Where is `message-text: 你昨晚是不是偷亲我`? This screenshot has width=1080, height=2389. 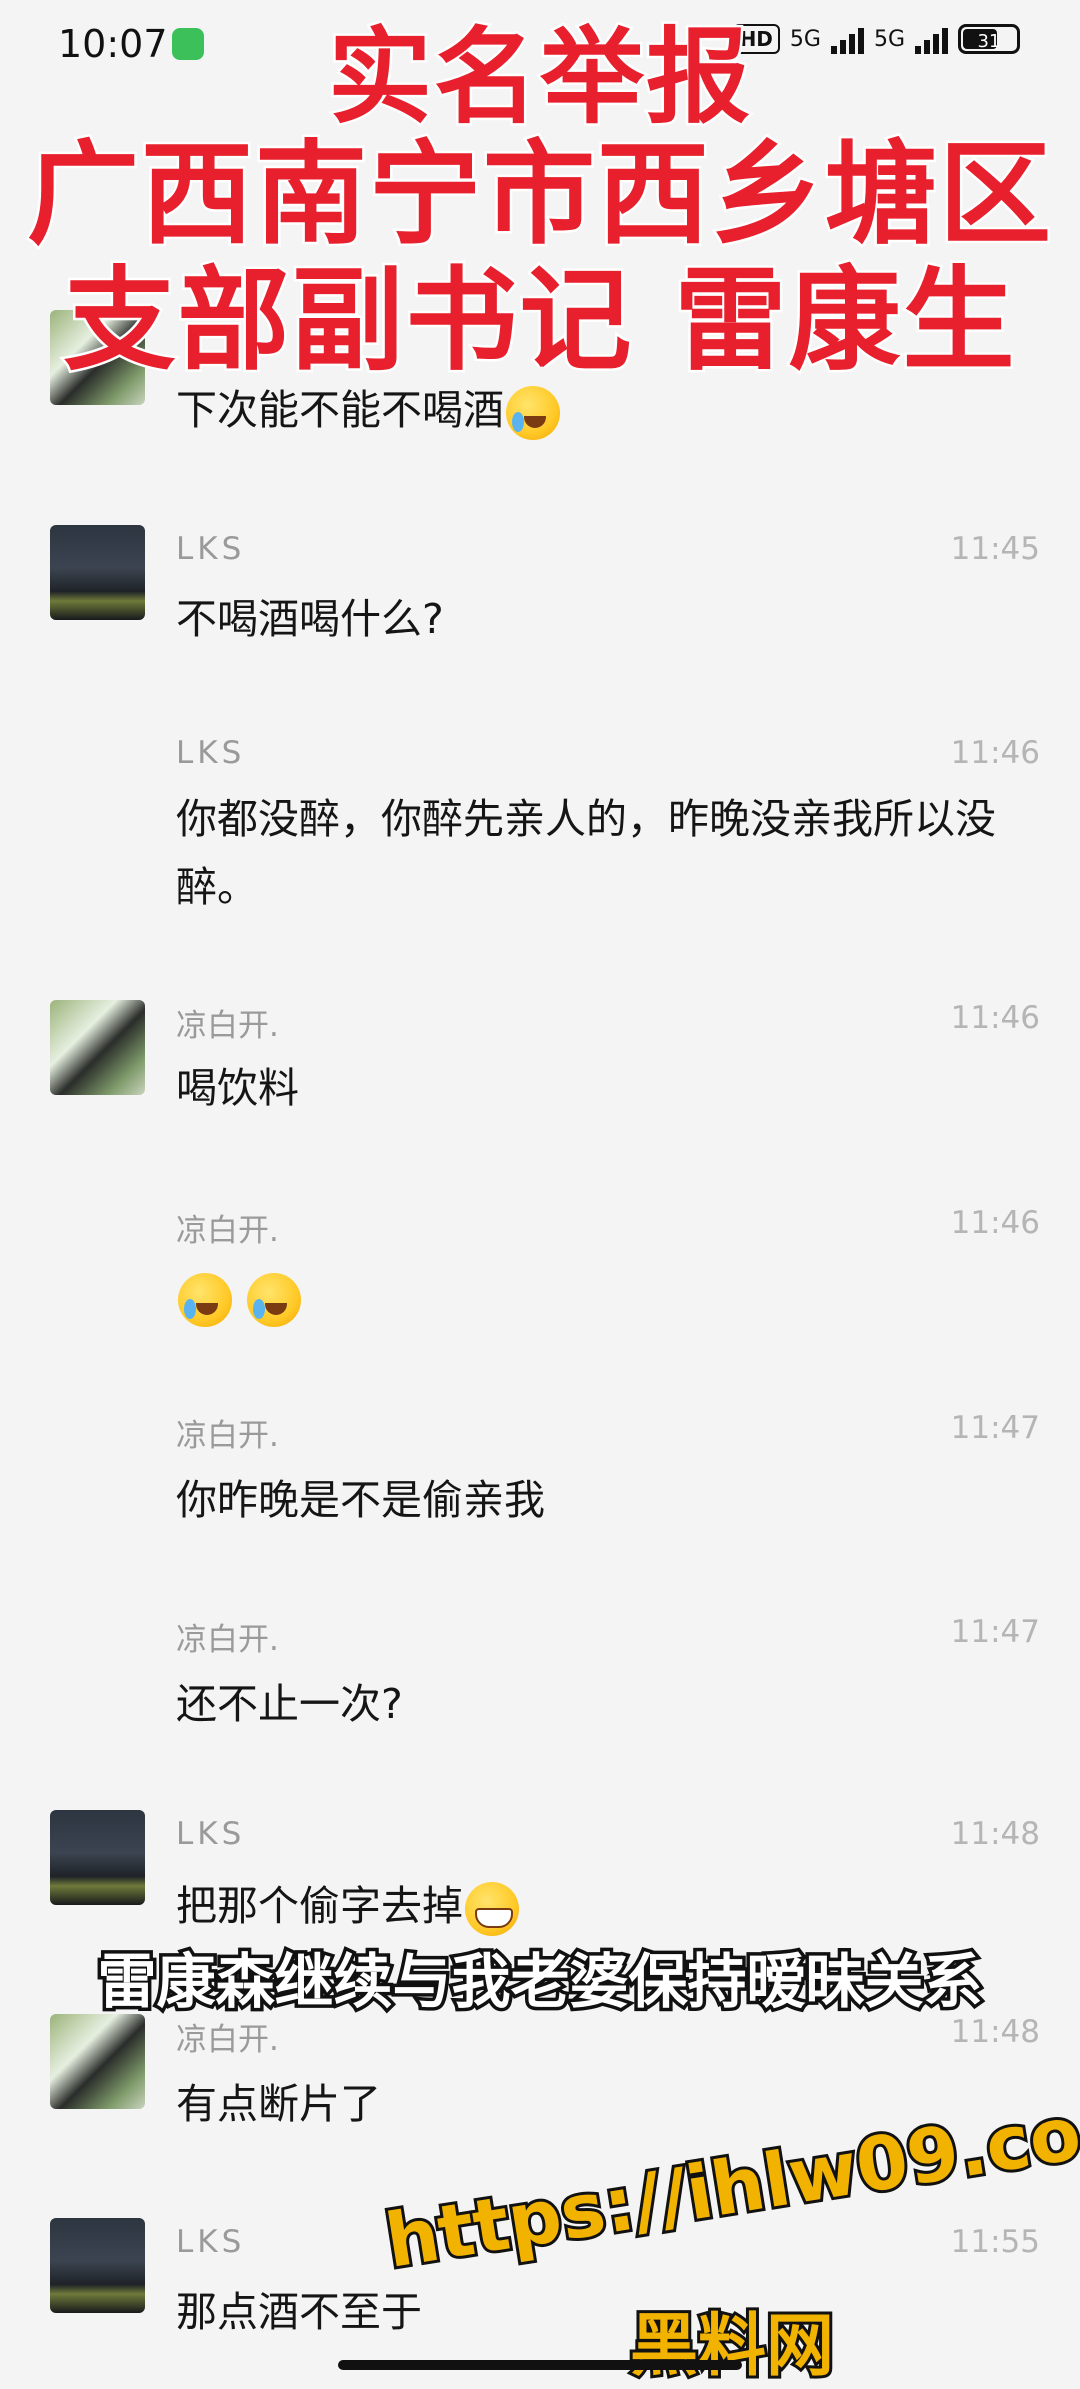 message-text: 你昨晚是不是偷亲我 is located at coordinates (360, 1500).